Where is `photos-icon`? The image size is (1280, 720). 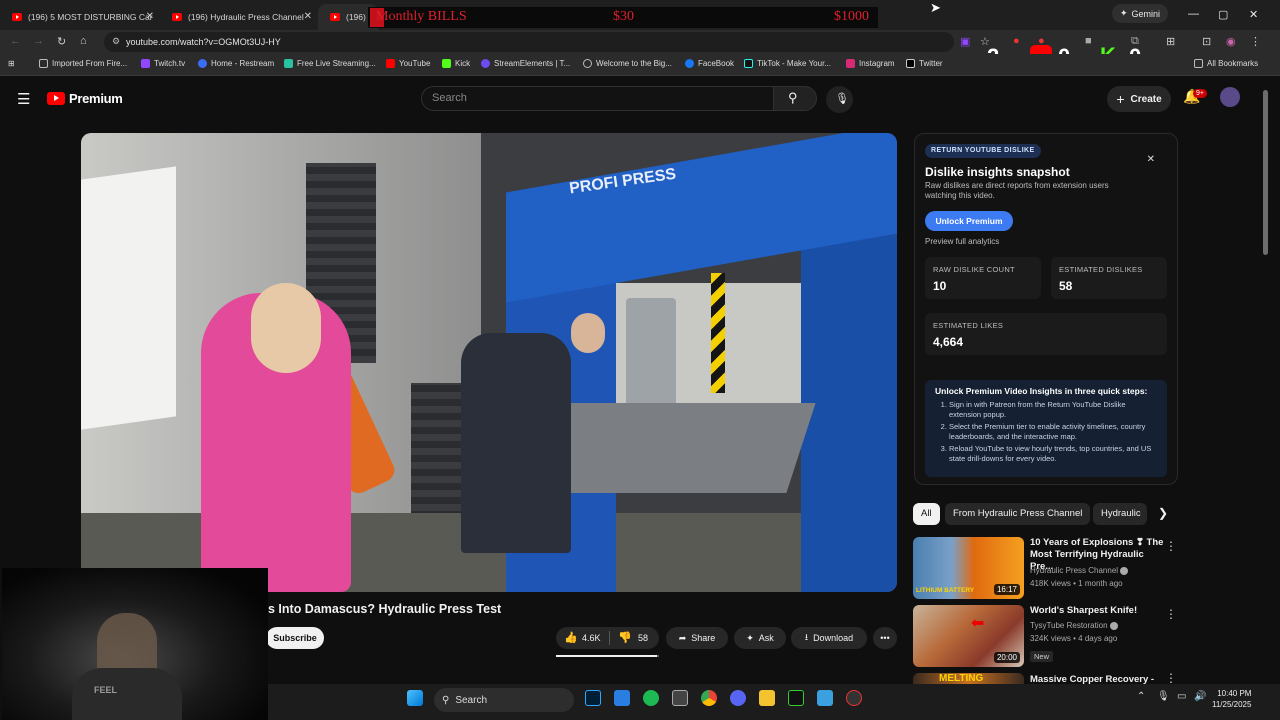
photos-icon is located at coordinates (622, 698).